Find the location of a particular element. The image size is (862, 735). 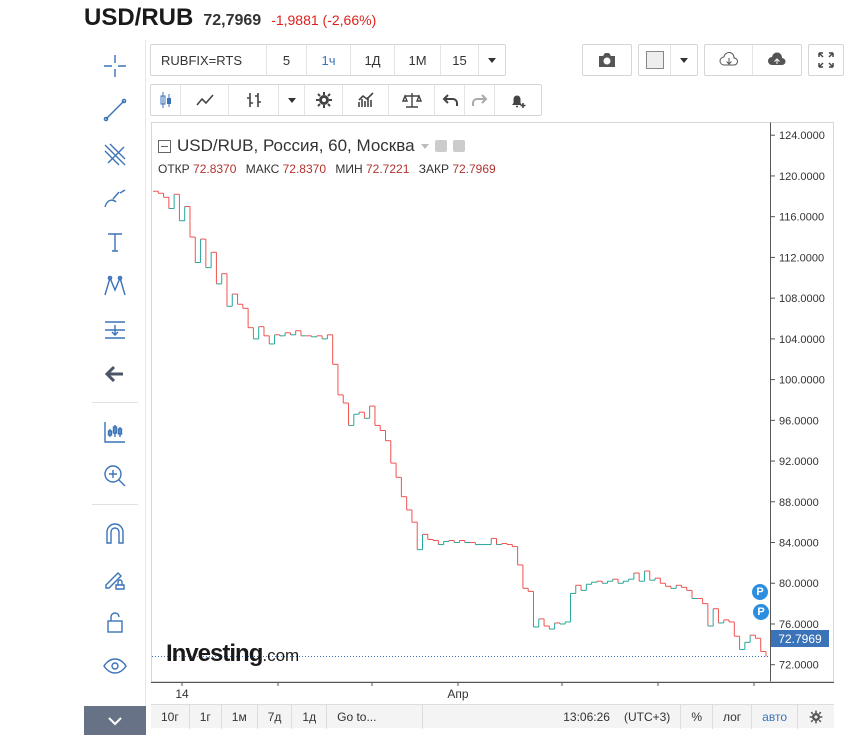

symbol-interval-group: RUBFIX=RTS 5 1ч 1Д 1М 15 is located at coordinates (328, 60).